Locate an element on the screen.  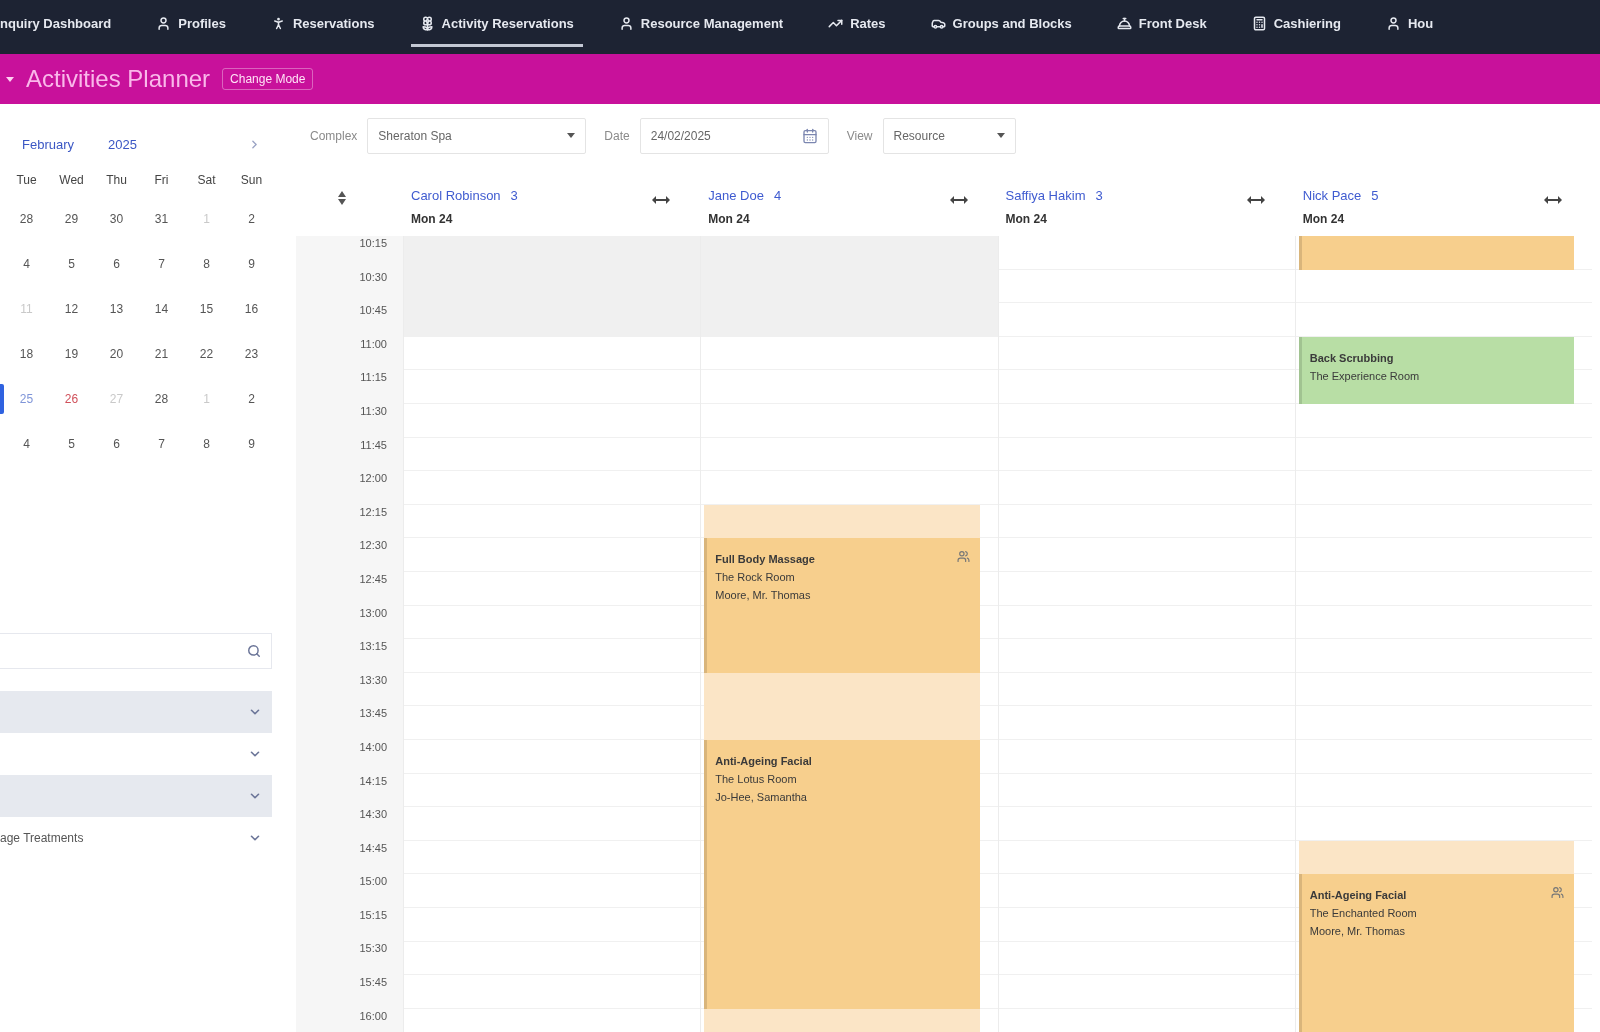
time-label: 14:30 is located at coordinates (373, 814).